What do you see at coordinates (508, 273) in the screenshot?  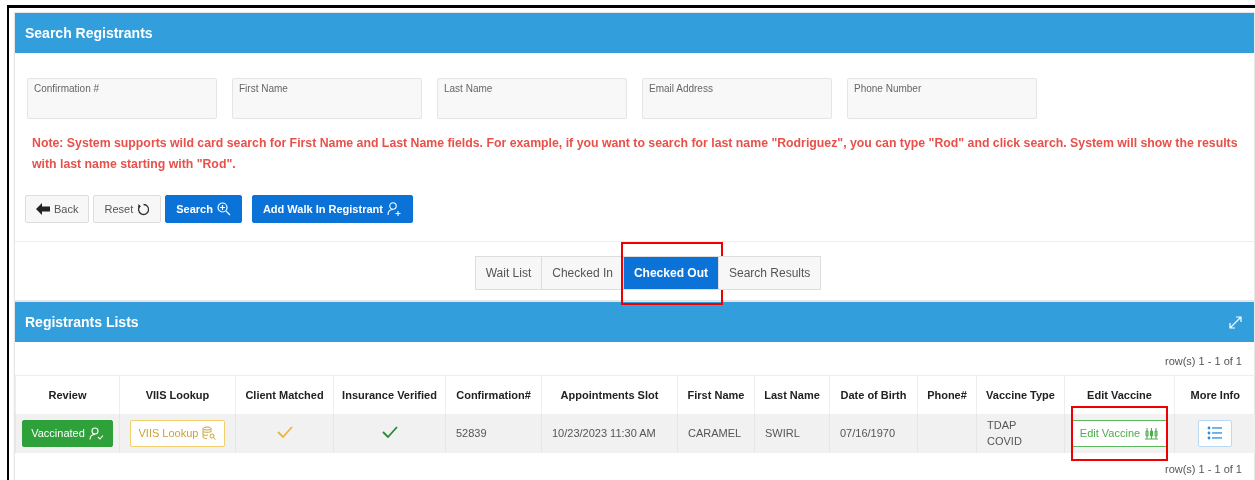 I see `status-tab: Wait List` at bounding box center [508, 273].